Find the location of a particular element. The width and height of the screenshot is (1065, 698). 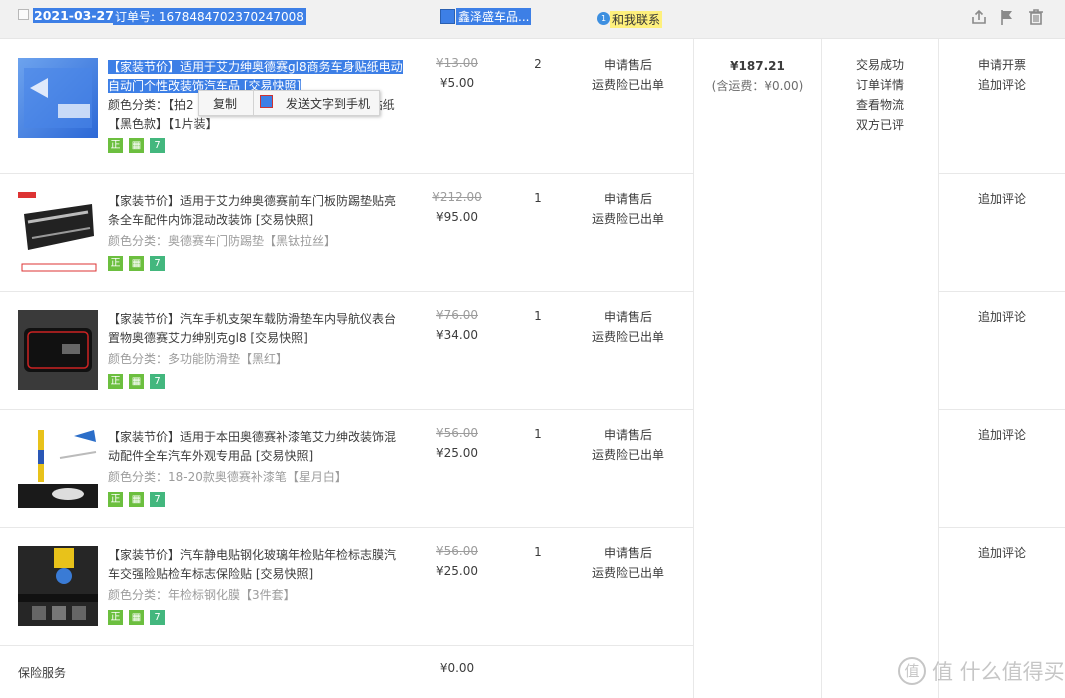

original-price: ¥56.00 is located at coordinates (457, 433).